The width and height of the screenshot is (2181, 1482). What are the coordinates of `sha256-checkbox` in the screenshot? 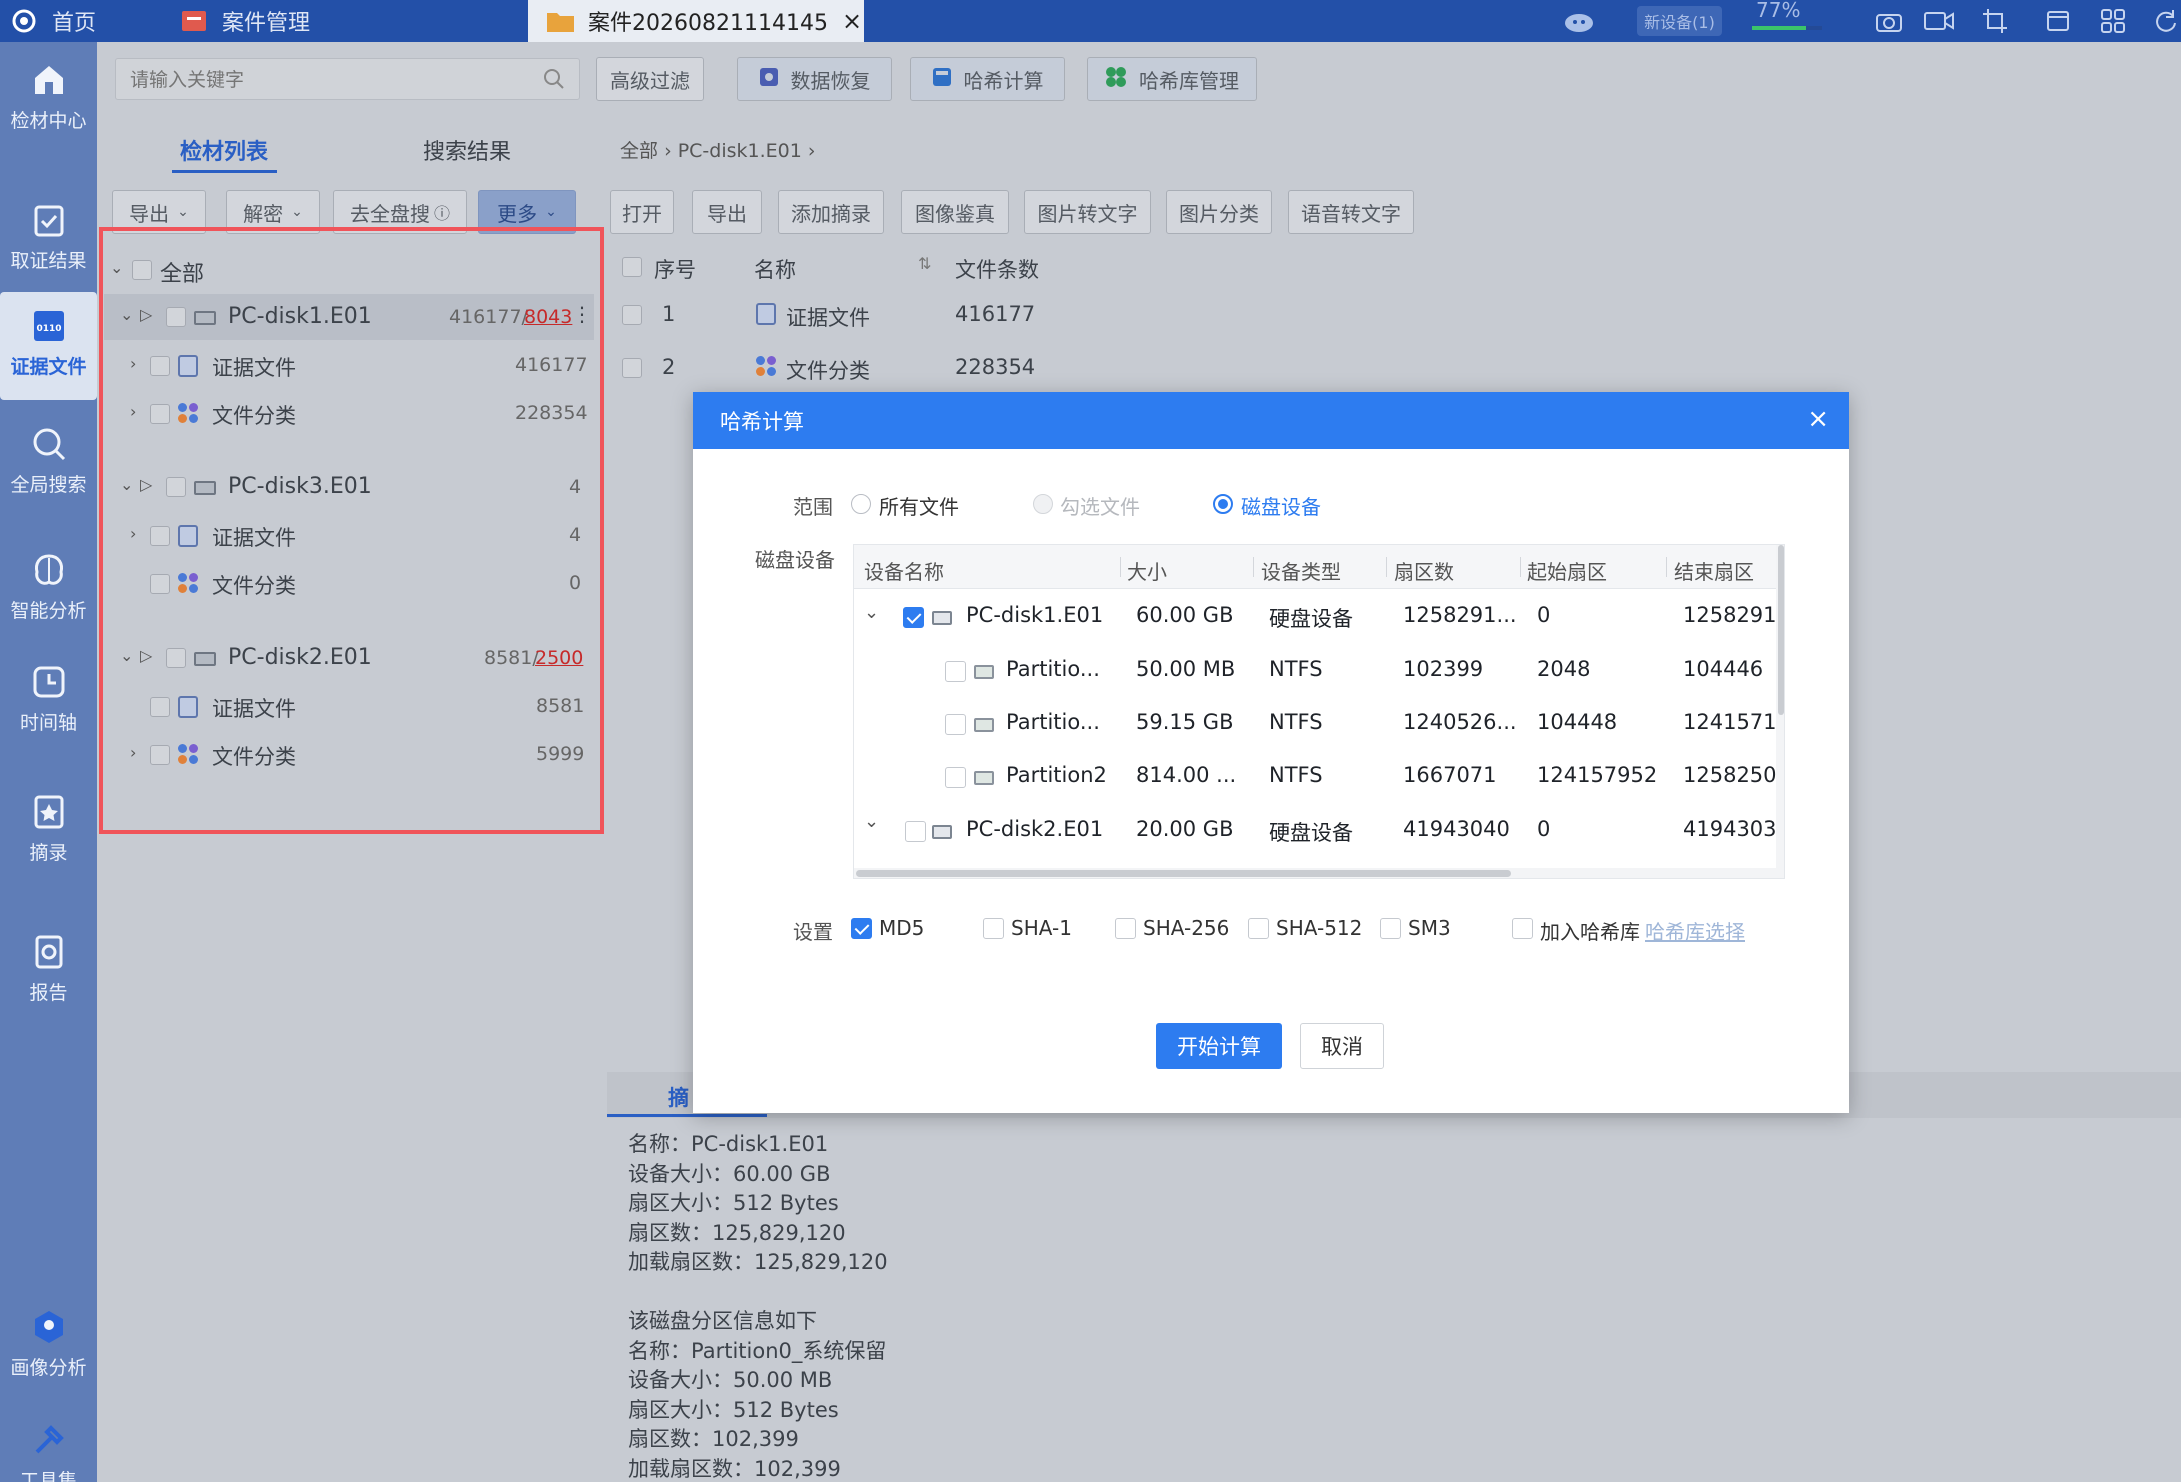 It's located at (1125, 928).